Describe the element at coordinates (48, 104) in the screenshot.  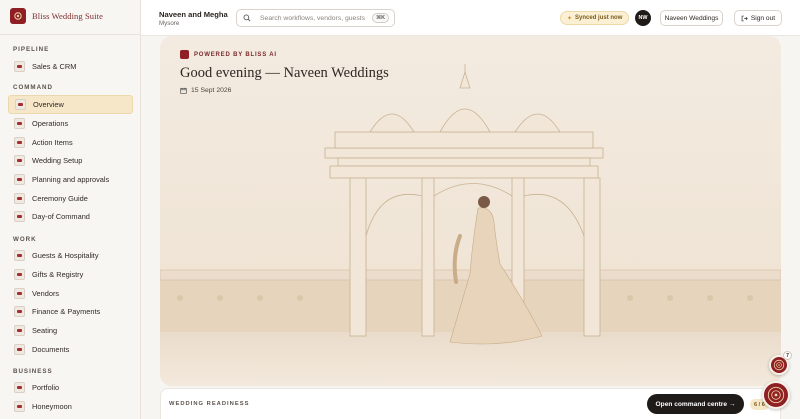
I see `sidebar-item-label: Overview` at that location.